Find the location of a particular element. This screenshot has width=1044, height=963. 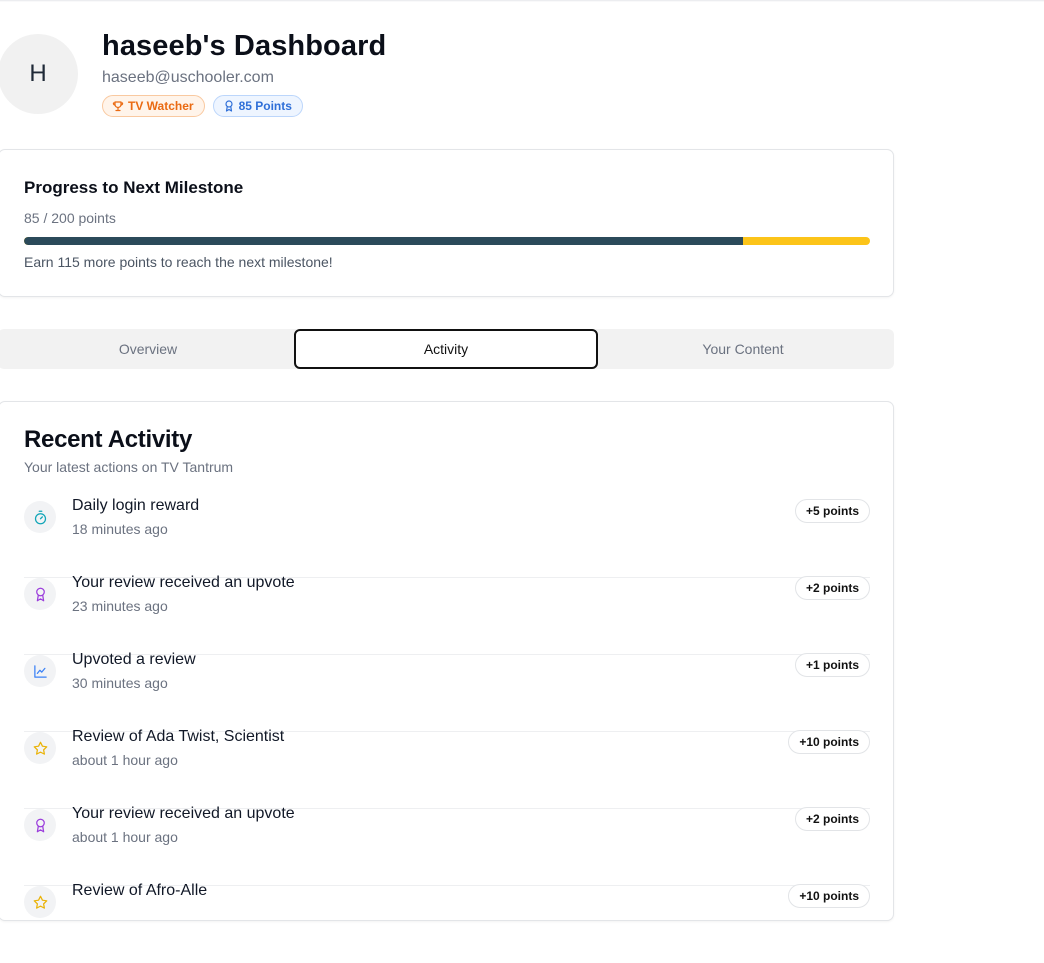

activity-subtitle: Your latest actions on TV Tantrum is located at coordinates (129, 467).